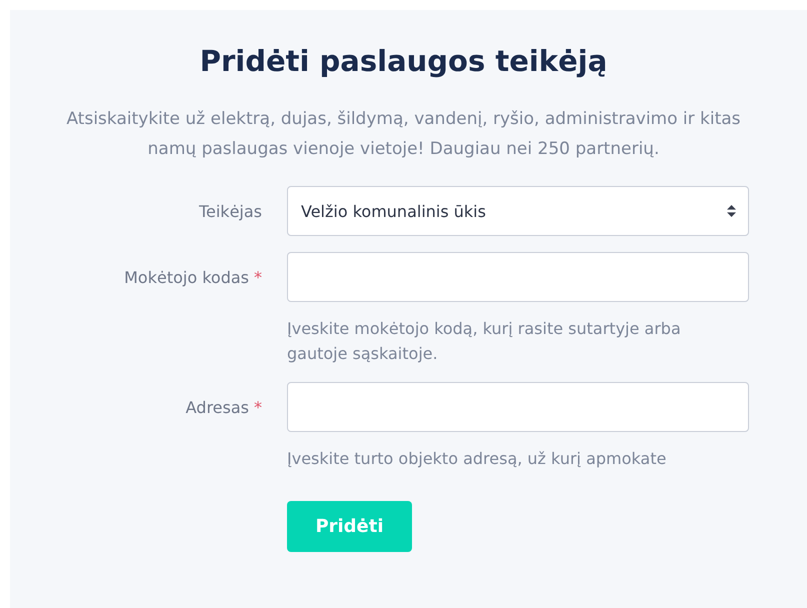 The width and height of the screenshot is (807, 608). I want to click on field-label: Mokėtojo kodas, so click(186, 277).